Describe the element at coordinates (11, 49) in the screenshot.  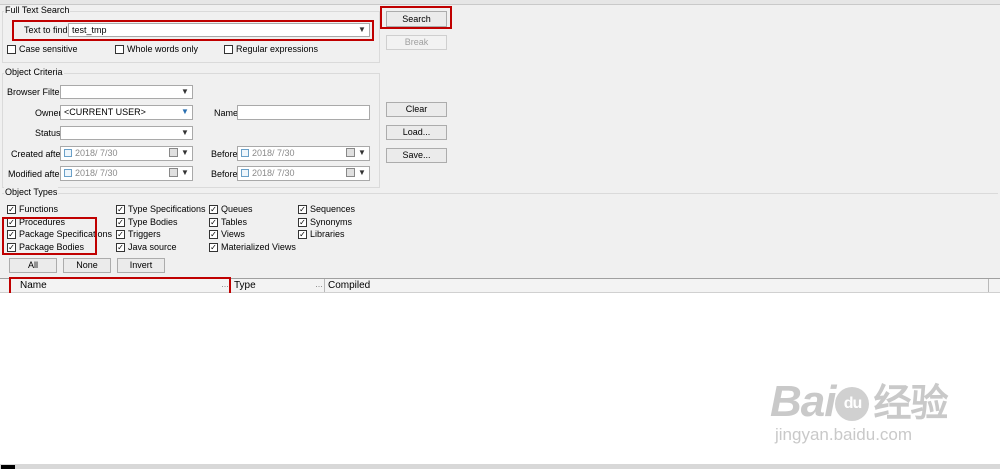
I see `case-sensitive-checkbox` at that location.